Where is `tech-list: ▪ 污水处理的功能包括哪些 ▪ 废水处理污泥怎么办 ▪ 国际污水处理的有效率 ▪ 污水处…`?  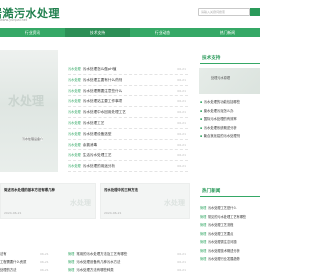
tech-list: ▪ 污水处理的功能包括哪些 ▪ 废水处理污泥怎么办 ▪ 国际污水处理的有效率 ▪ 污水处… is located at coordinates (230, 119).